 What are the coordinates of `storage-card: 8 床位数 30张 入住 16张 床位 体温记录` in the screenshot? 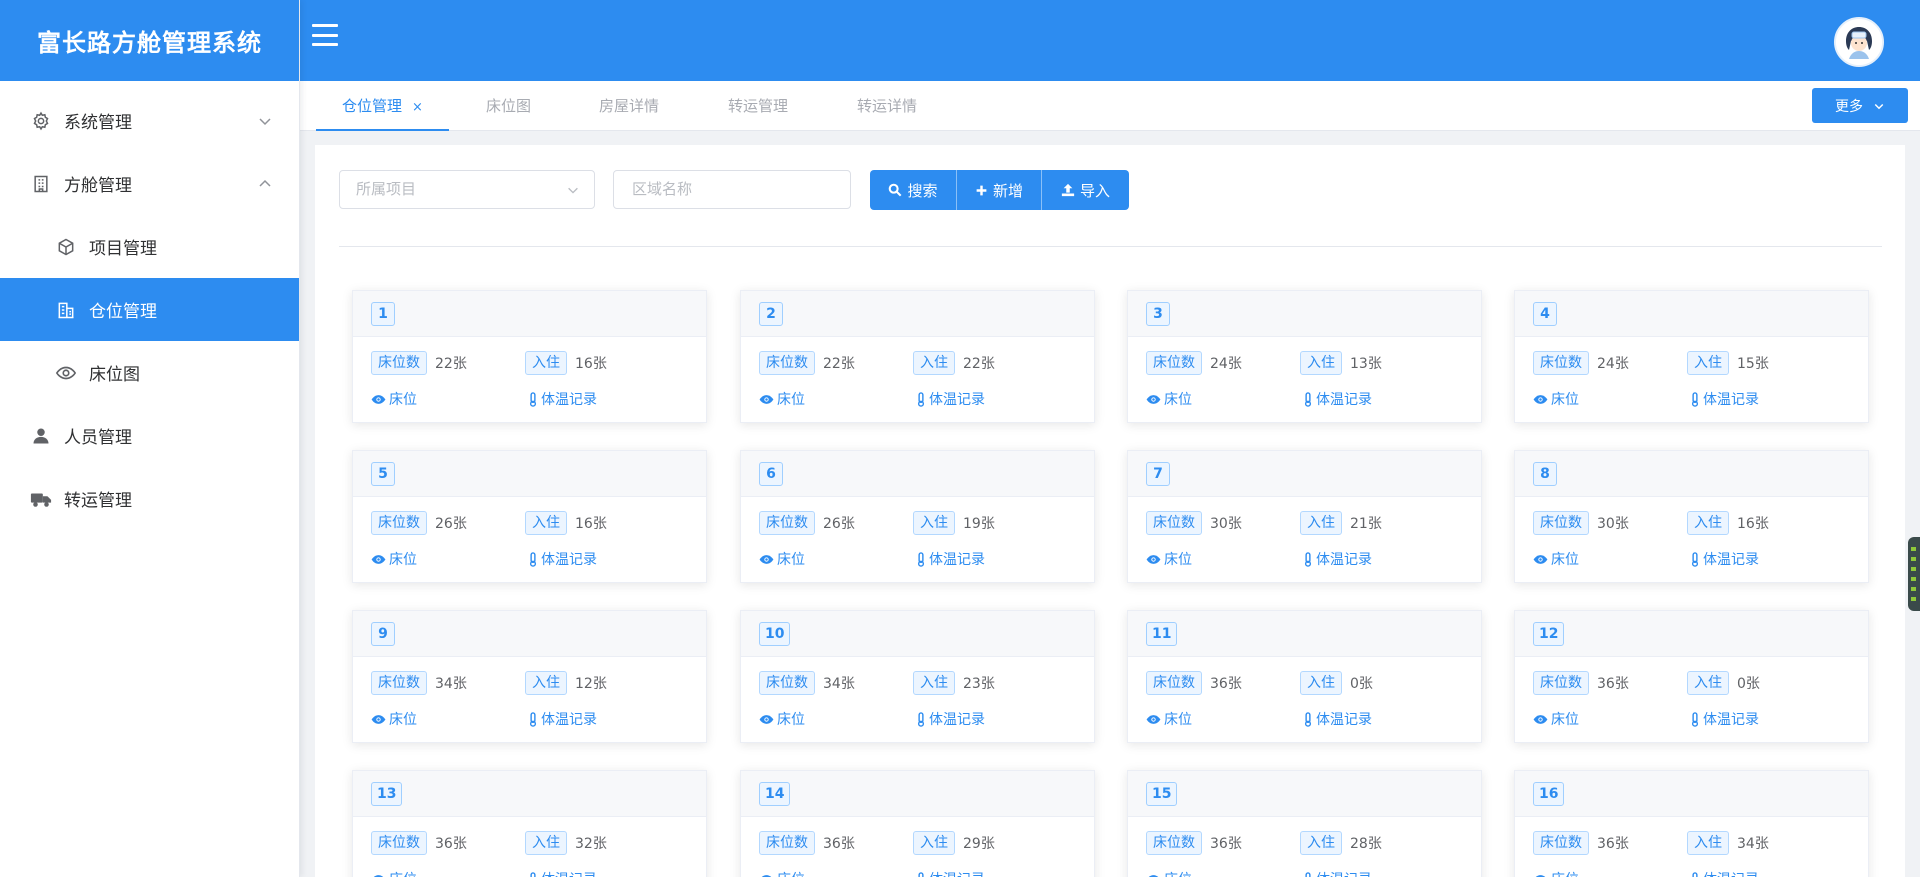 It's located at (1691, 516).